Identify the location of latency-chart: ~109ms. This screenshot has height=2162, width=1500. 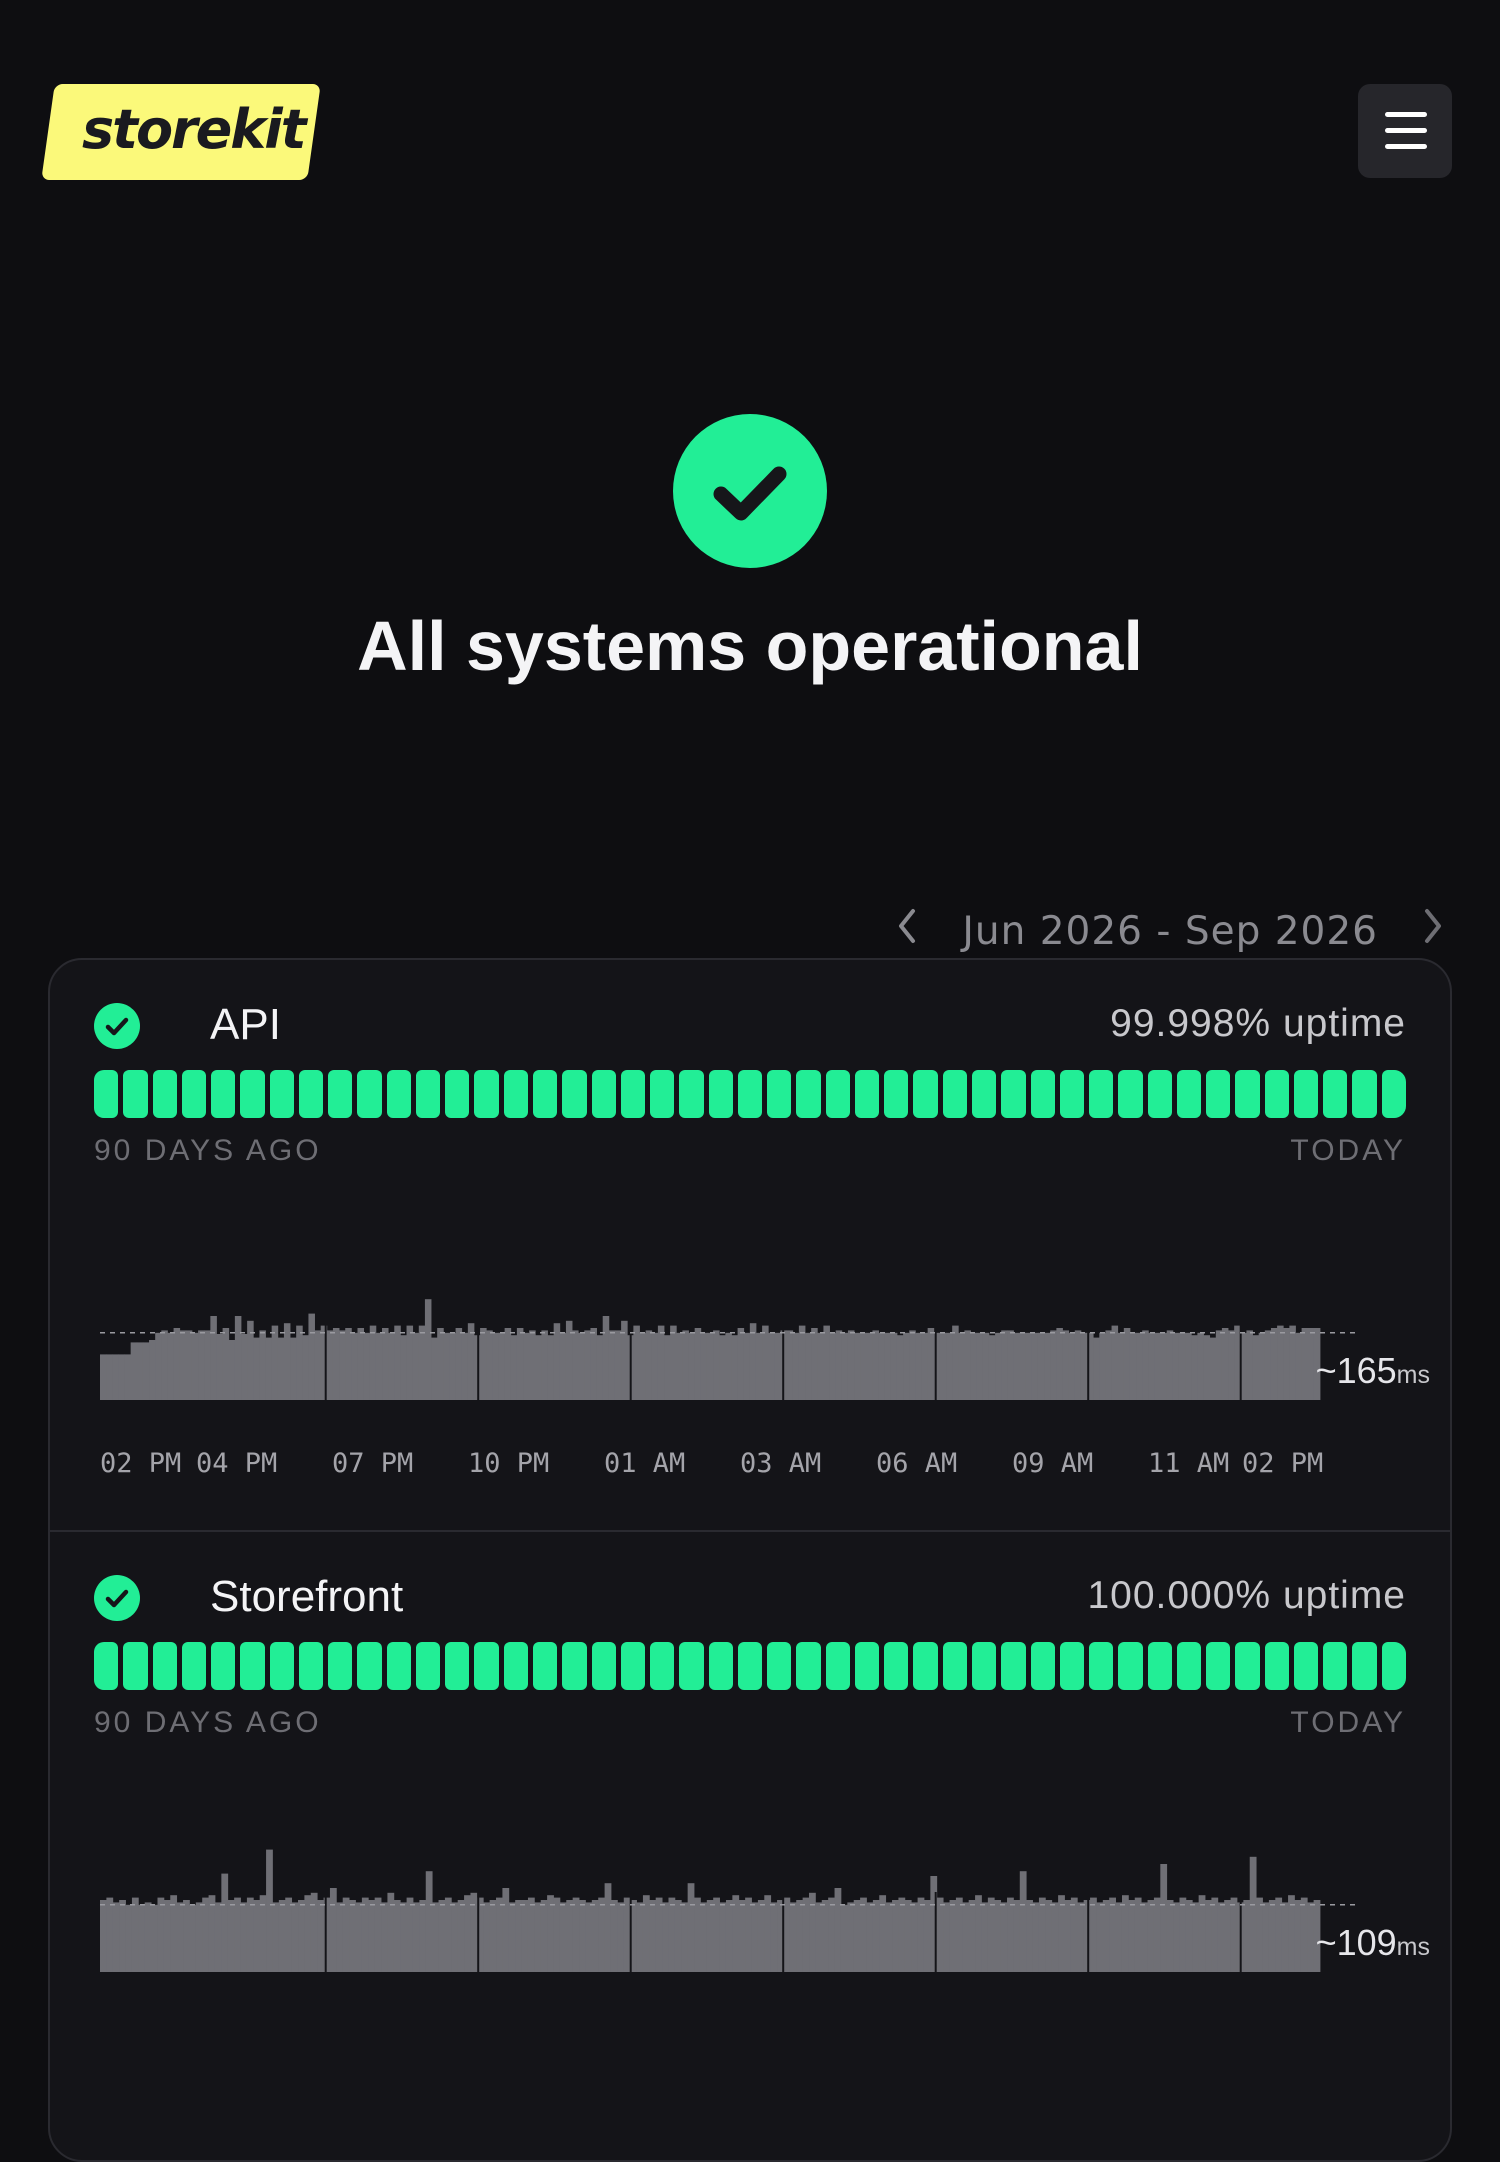
(765, 1932).